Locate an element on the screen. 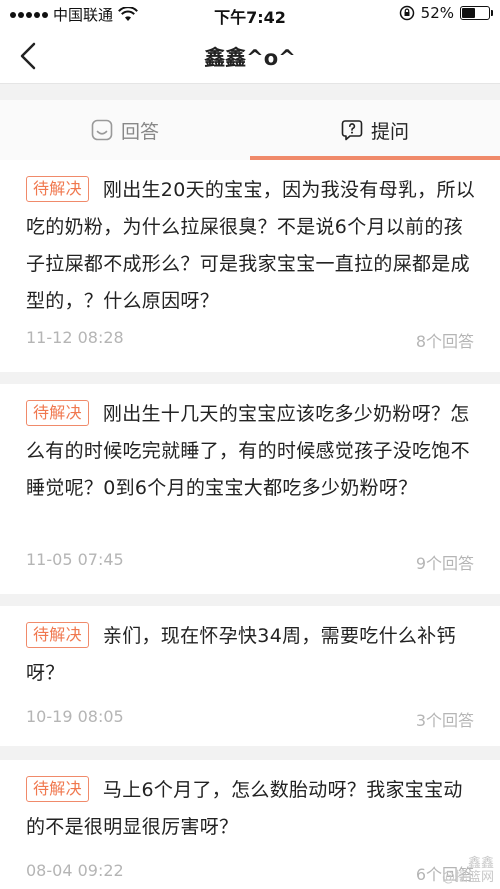 This screenshot has height=889, width=500. question-content: 待解决 亲们，现在怀孕快34周，需要吃什么补钙呀？ is located at coordinates (251, 655).